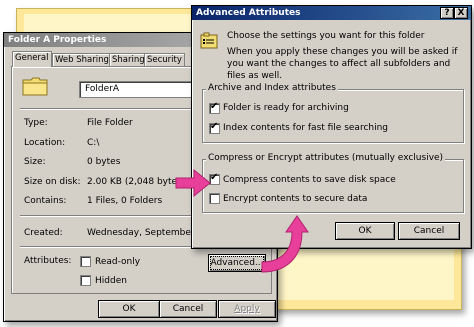  What do you see at coordinates (242, 220) in the screenshot?
I see `arrow-annotations` at bounding box center [242, 220].